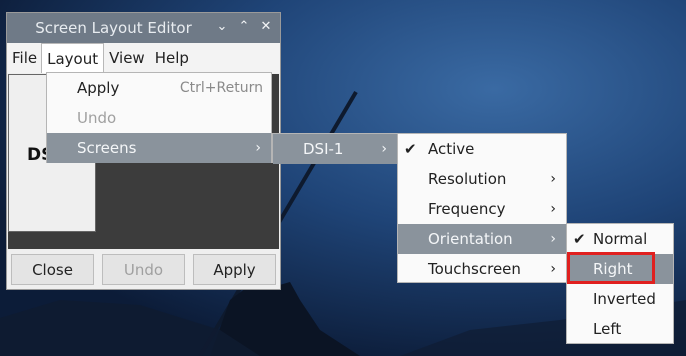  I want to click on menu-item-undo: Undo, so click(159, 118).